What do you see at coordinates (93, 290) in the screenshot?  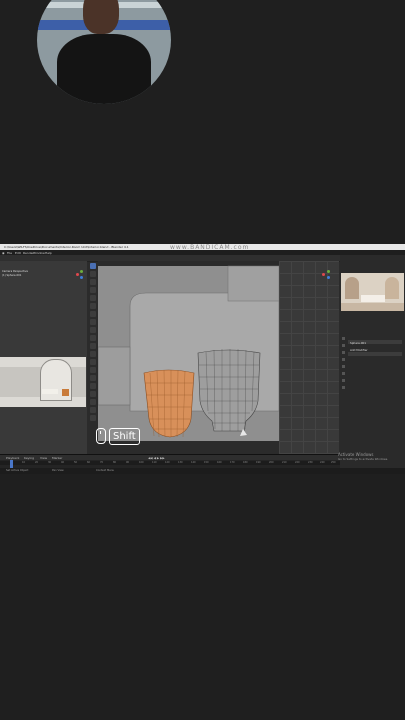 I see `rotate-tool-icon` at bounding box center [93, 290].